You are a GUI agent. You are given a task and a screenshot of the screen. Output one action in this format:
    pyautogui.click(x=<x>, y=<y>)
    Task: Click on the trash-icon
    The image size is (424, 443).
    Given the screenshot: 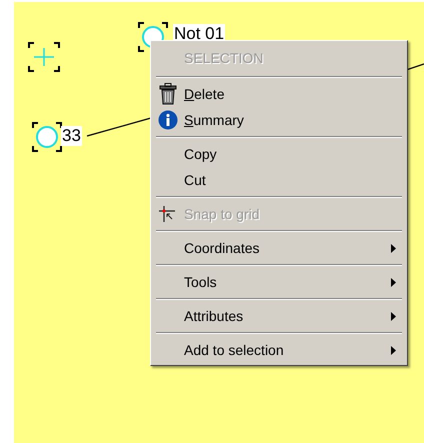 What is the action you would take?
    pyautogui.click(x=168, y=94)
    